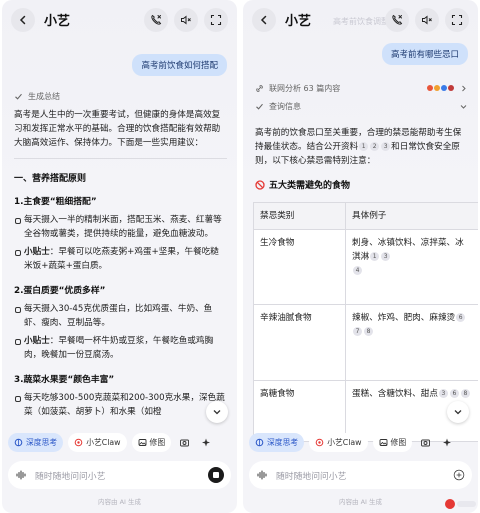 The height and width of the screenshot is (513, 480). Describe the element at coordinates (357, 331) in the screenshot. I see `citation-badge: 7` at that location.